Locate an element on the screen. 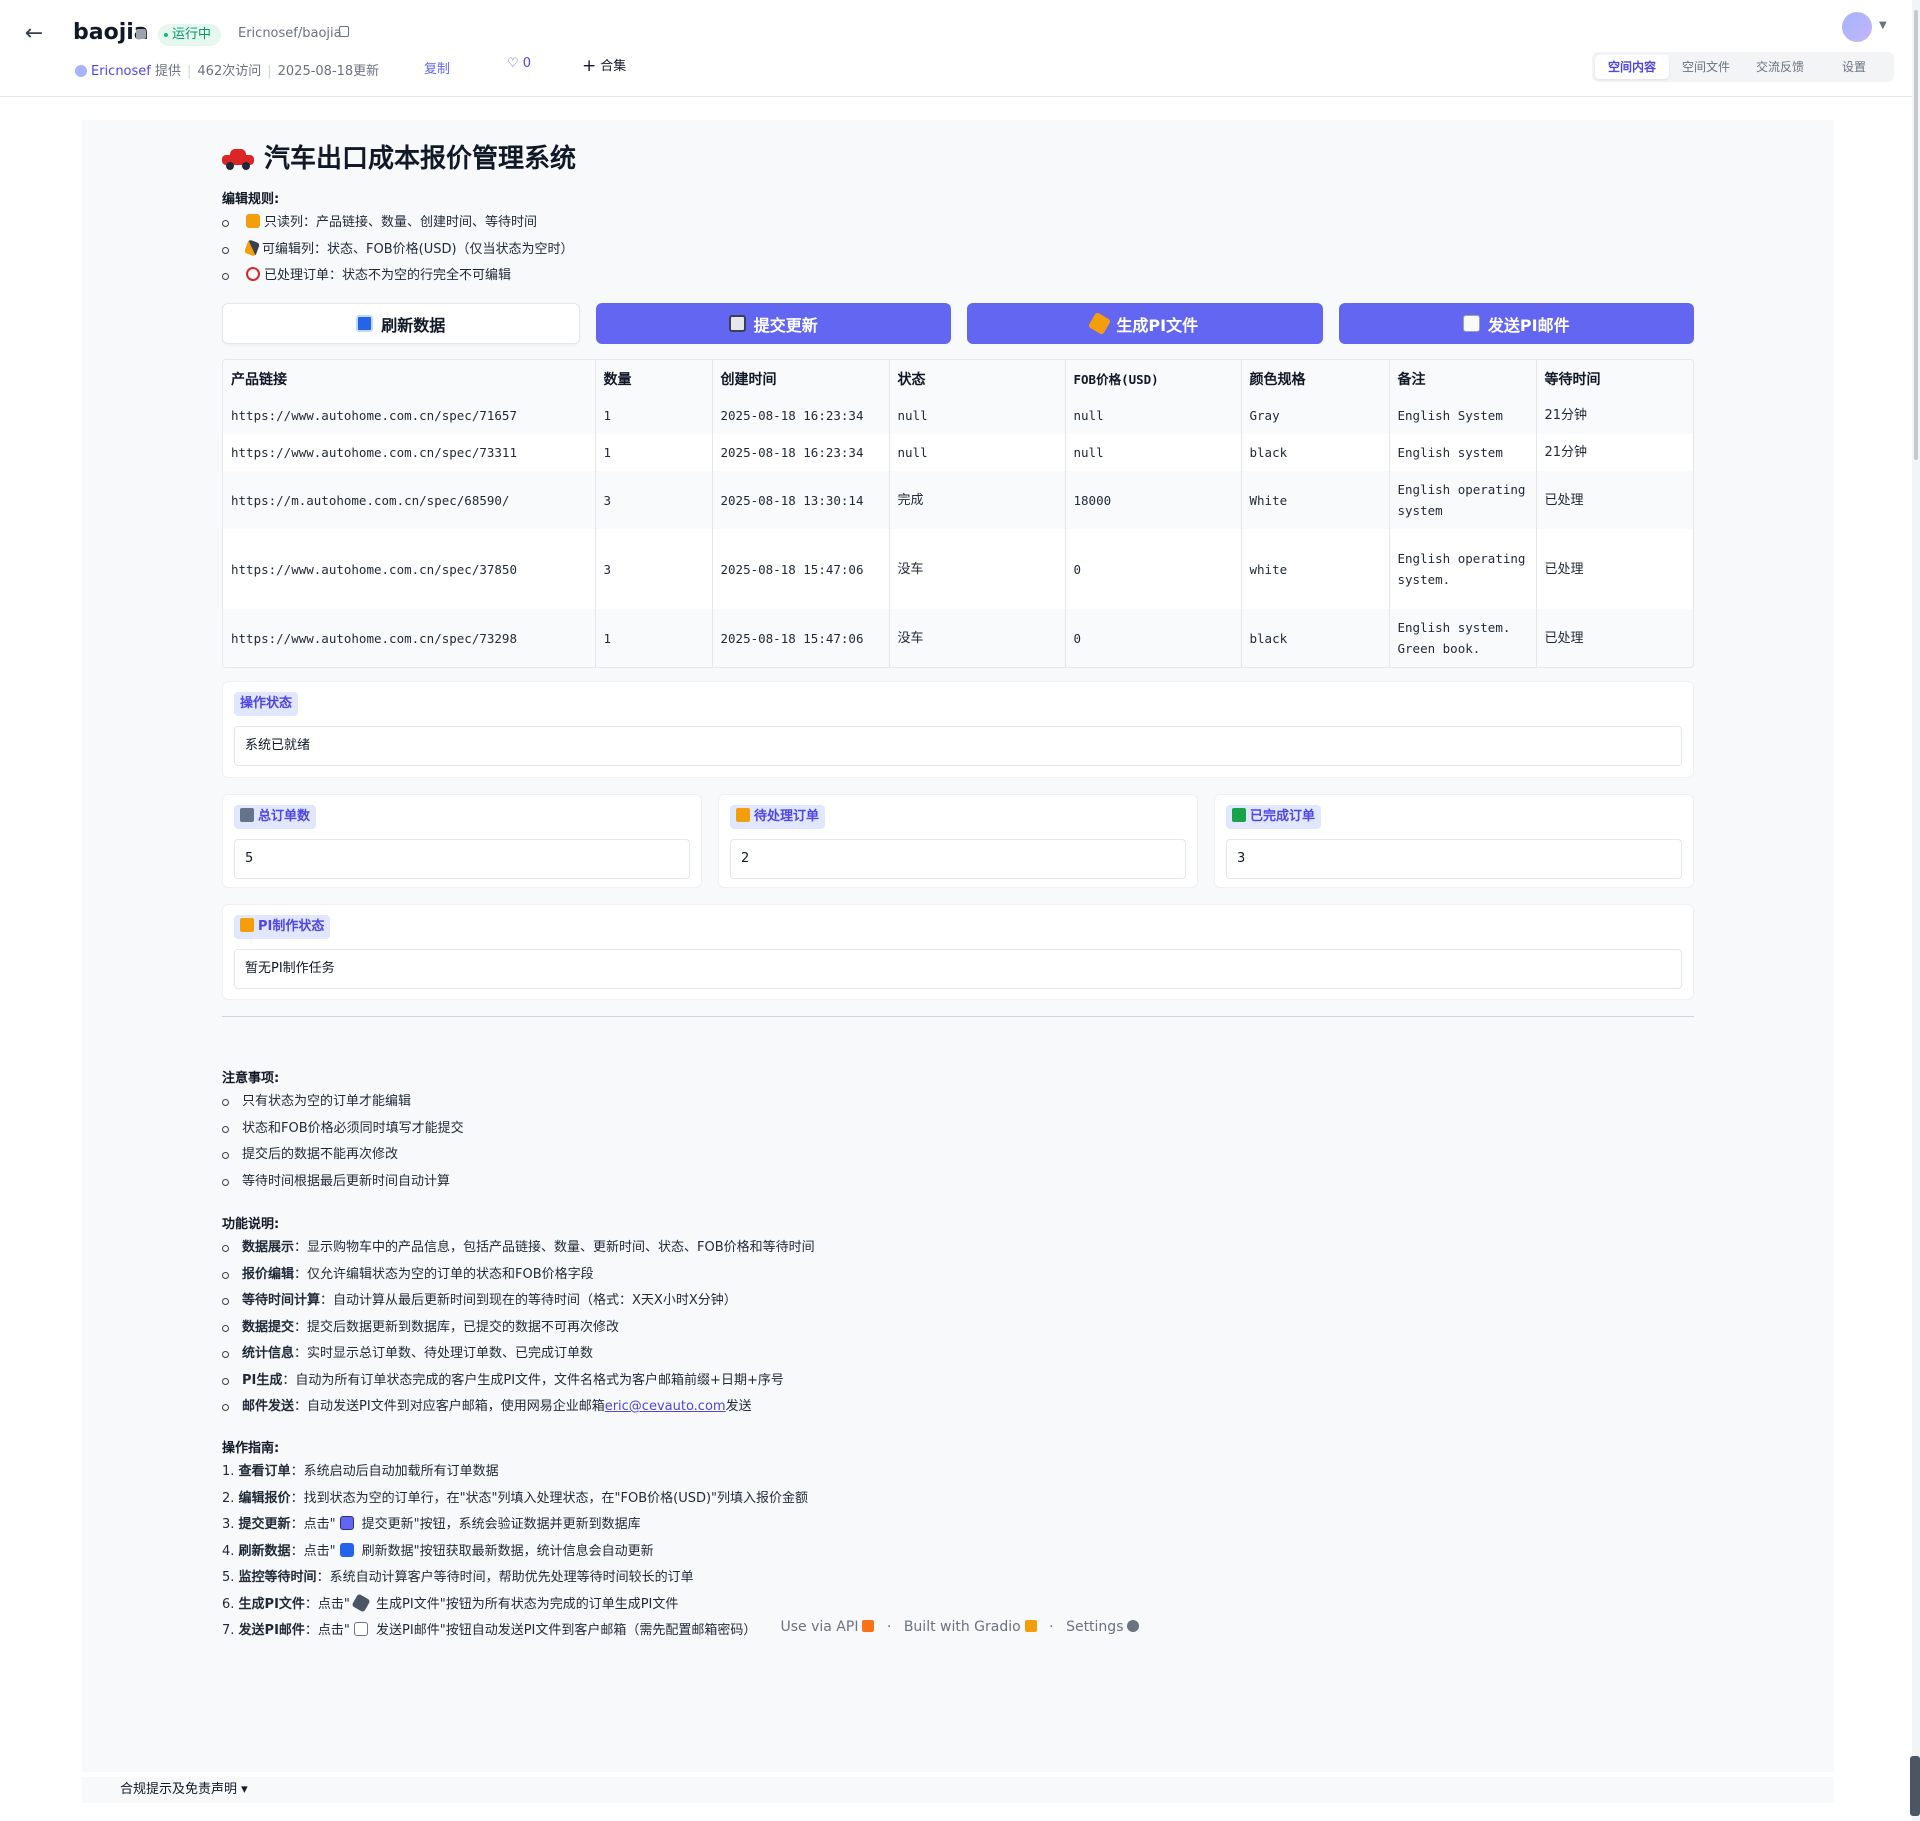  refresh-button-label: 刷新数据 is located at coordinates (413, 325).